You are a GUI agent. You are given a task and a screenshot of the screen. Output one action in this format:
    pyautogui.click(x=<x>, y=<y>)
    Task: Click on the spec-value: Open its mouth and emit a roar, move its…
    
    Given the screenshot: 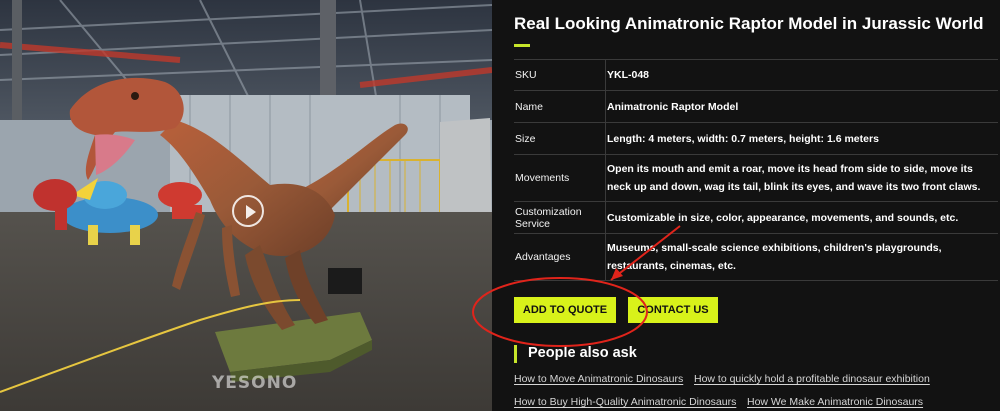 What is the action you would take?
    pyautogui.click(x=794, y=178)
    